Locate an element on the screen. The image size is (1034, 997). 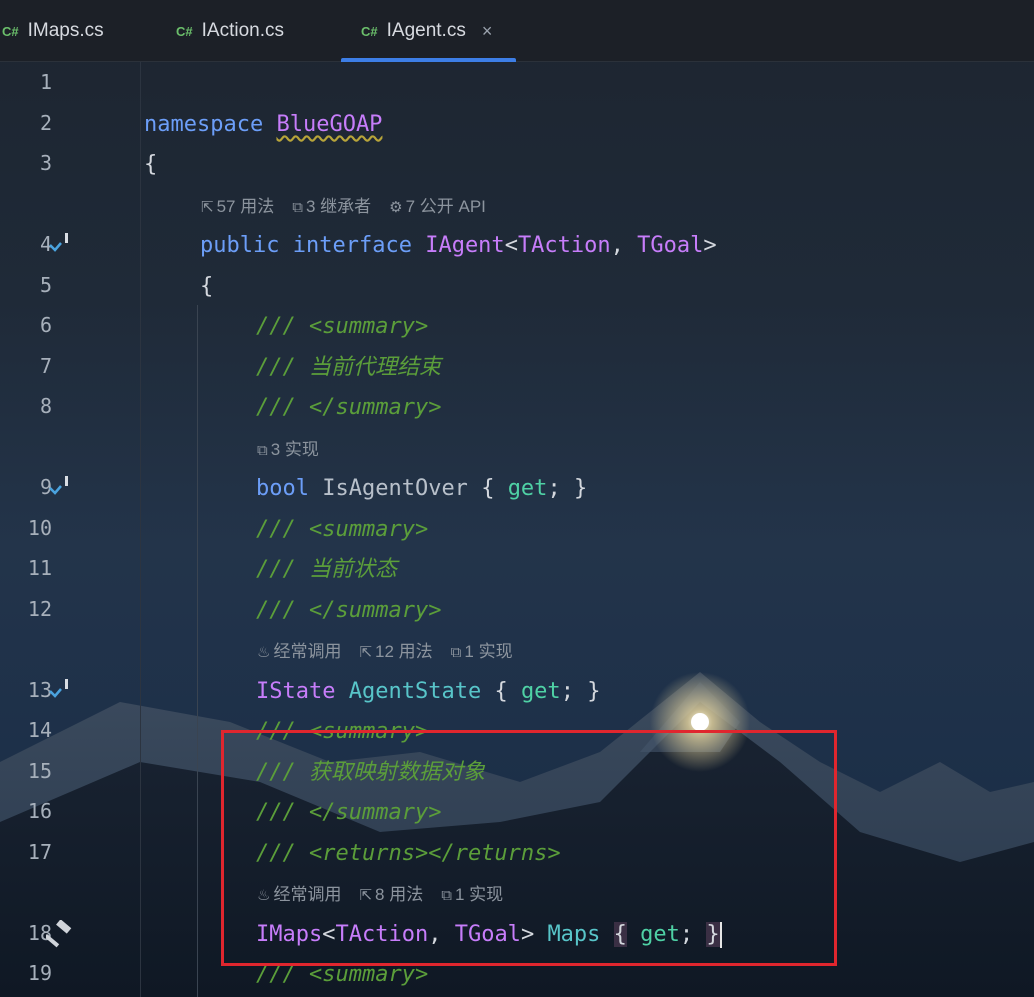
code-line-13: IState AgentState { get; } is located at coordinates (428, 692).